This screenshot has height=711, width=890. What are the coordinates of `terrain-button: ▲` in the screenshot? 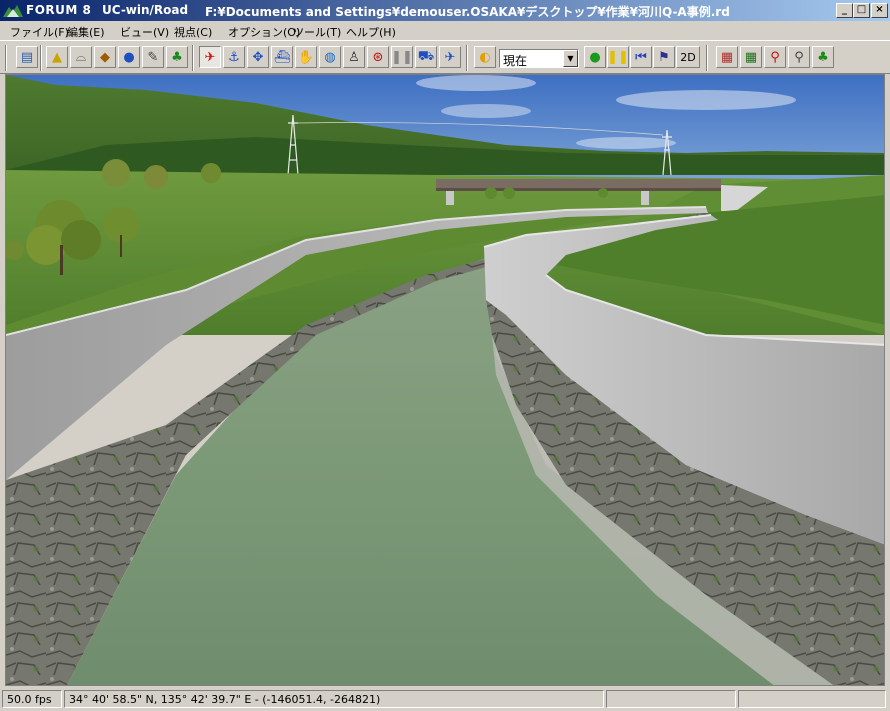 It's located at (57, 57).